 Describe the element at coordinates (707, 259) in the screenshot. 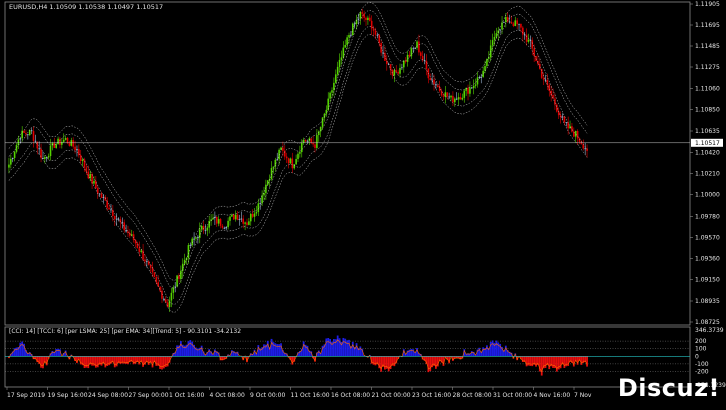

I see `price-tick-label: 1.09360` at that location.